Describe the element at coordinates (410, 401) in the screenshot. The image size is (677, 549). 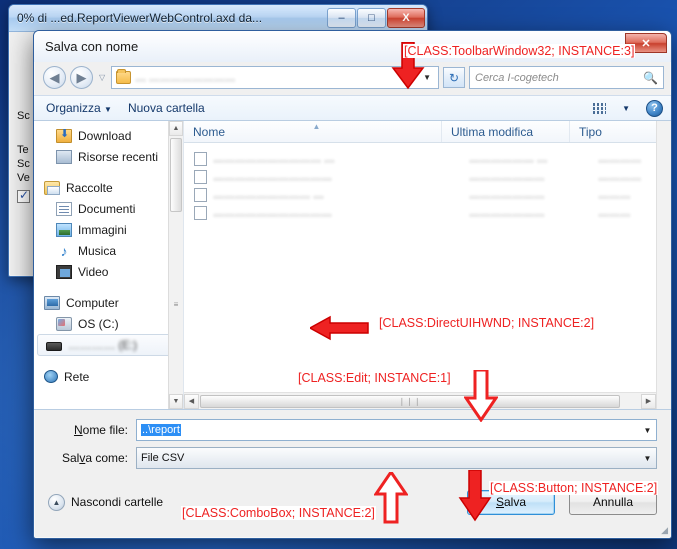
I see `hscroll-thumb: ❘❘❘` at that location.